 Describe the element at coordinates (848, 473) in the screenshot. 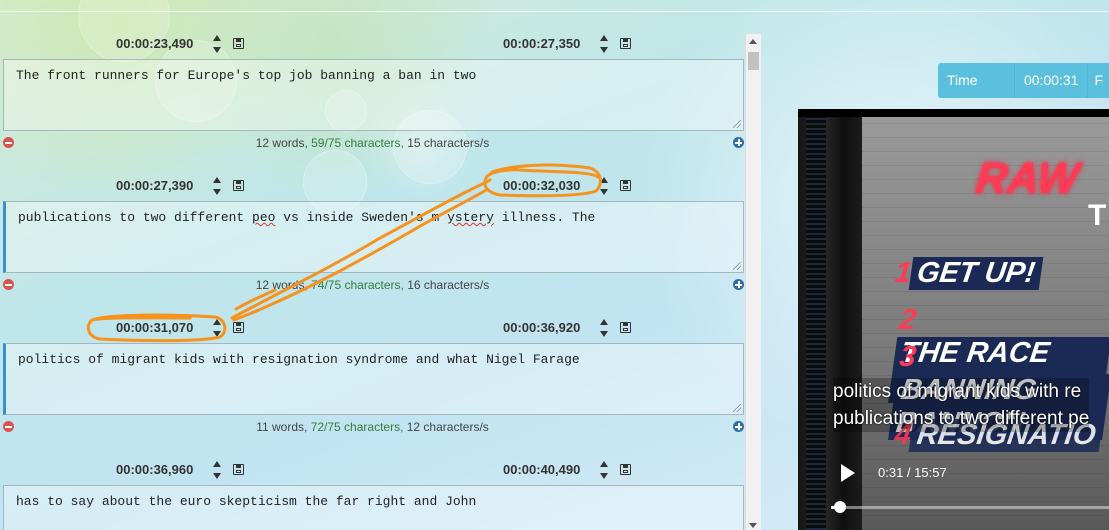

I see `play-icon` at that location.